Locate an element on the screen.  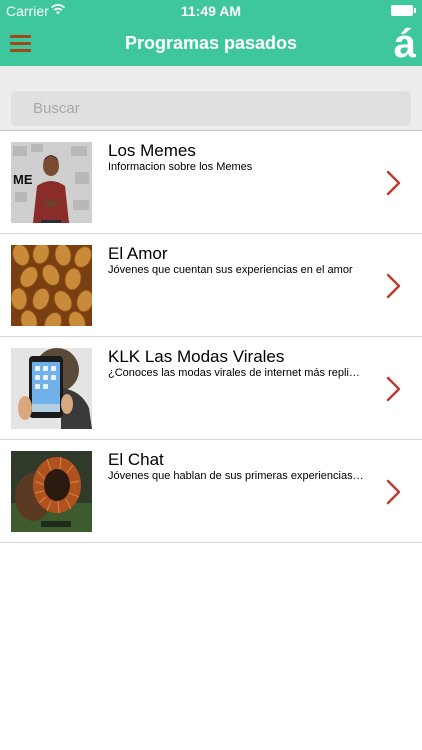
thumbnail-man-presenting: ME is located at coordinates (51, 182).